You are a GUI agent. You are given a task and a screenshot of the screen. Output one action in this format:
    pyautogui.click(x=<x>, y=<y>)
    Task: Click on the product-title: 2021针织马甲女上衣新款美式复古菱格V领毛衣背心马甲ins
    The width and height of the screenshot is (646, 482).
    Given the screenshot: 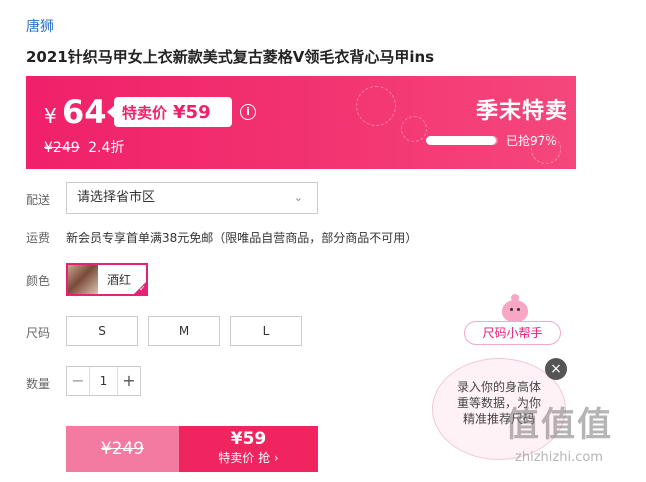 What is the action you would take?
    pyautogui.click(x=230, y=57)
    